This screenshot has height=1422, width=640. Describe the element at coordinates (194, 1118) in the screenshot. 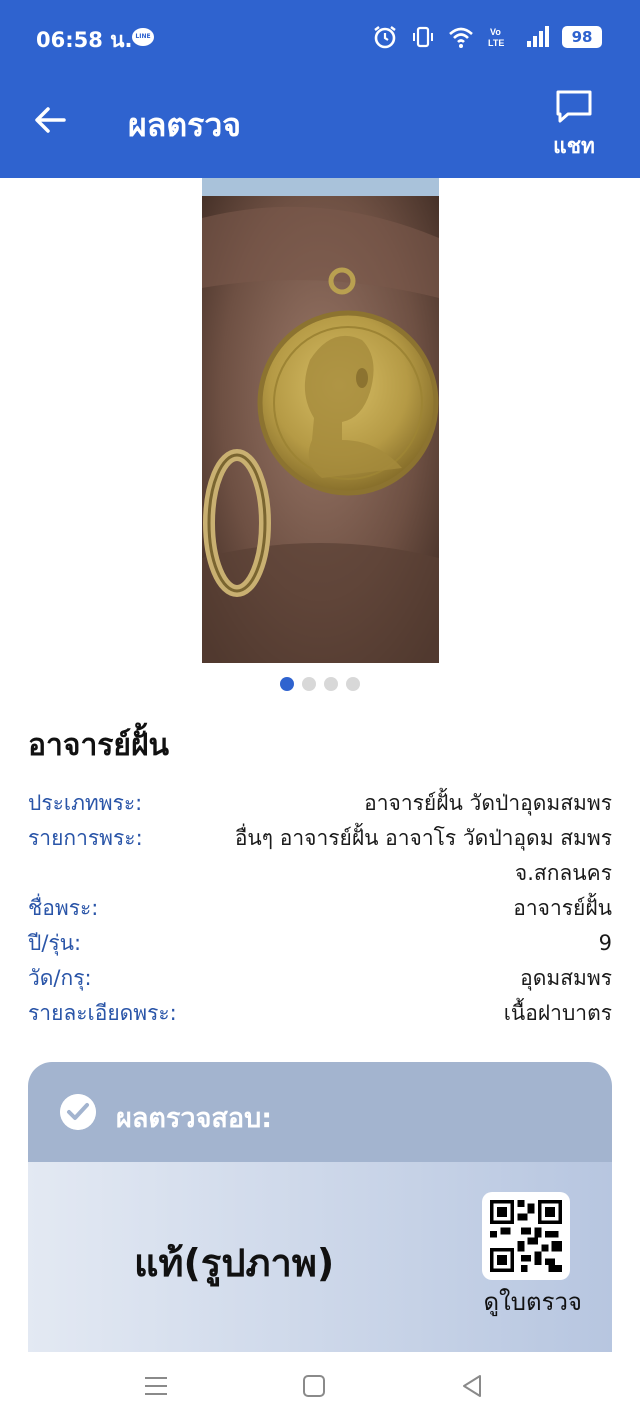

I see `result-heading: ผลตรวจสอบ:` at that location.